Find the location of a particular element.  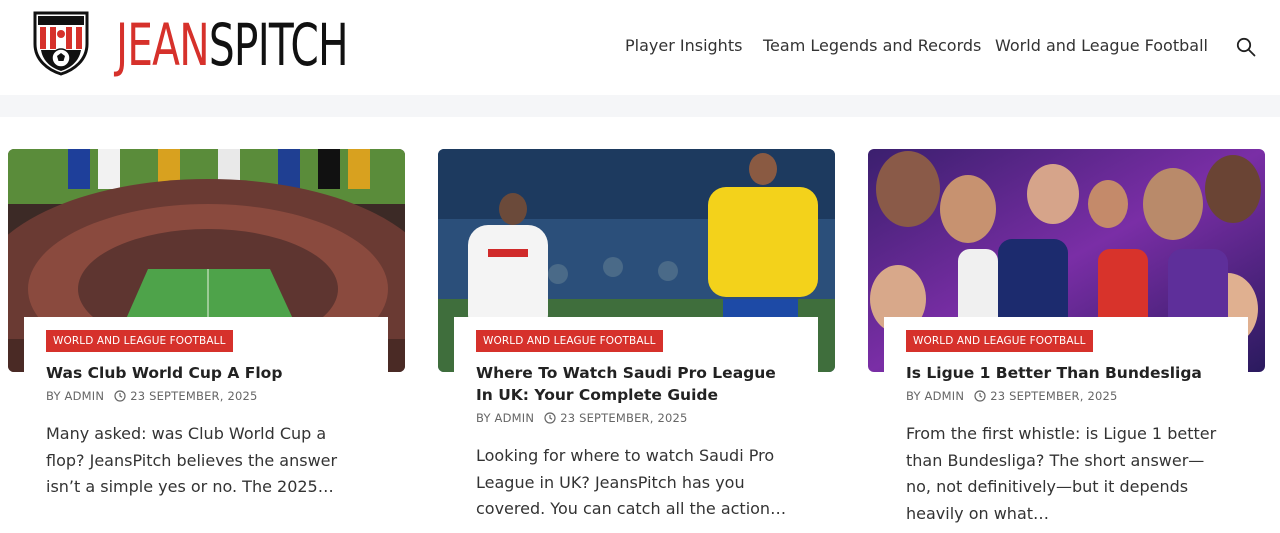

nav-item-world-league: World and League Football is located at coordinates (1101, 46).